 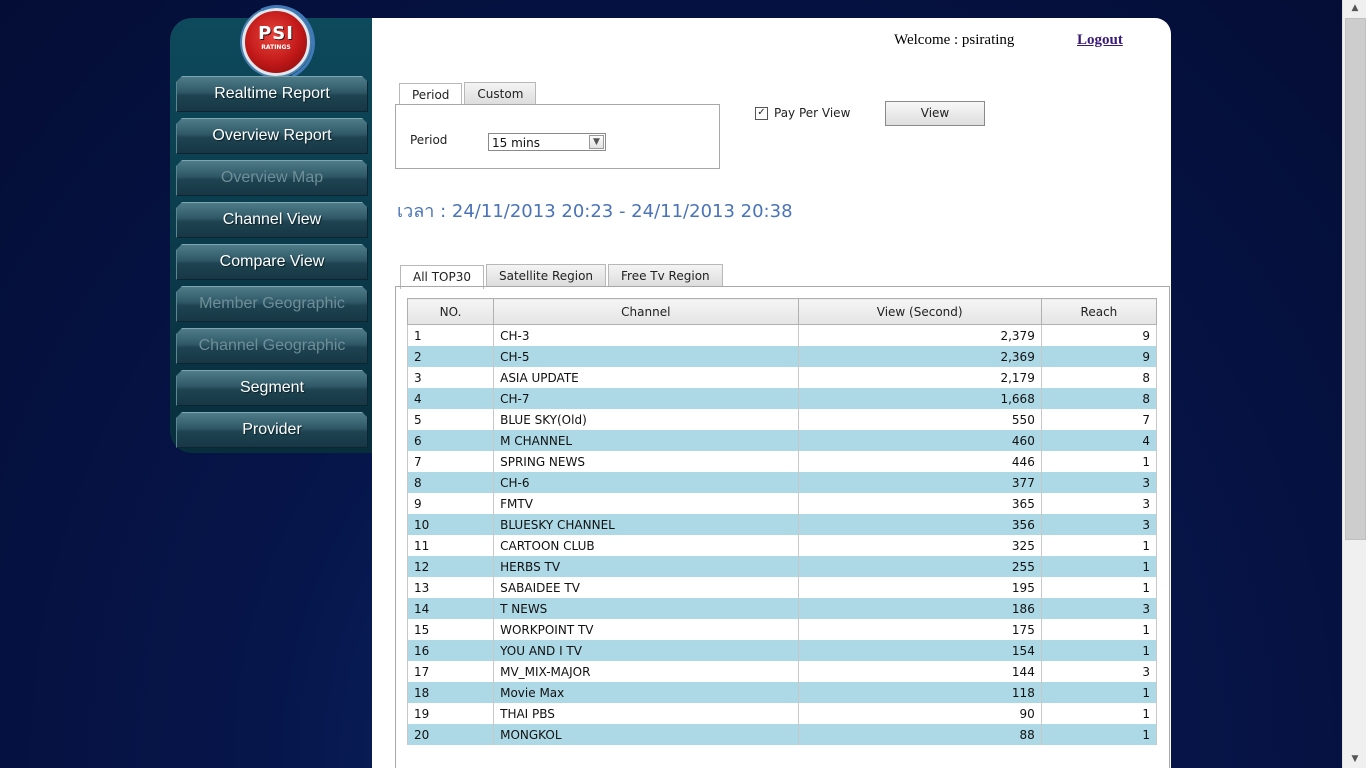 What do you see at coordinates (919, 356) in the screenshot?
I see `cell-view-seconds: 2,369` at bounding box center [919, 356].